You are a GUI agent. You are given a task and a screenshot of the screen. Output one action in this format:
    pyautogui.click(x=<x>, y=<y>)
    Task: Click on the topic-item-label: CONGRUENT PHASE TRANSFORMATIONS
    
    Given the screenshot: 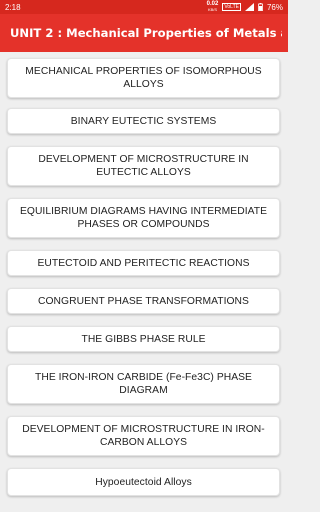 What is the action you would take?
    pyautogui.click(x=143, y=301)
    